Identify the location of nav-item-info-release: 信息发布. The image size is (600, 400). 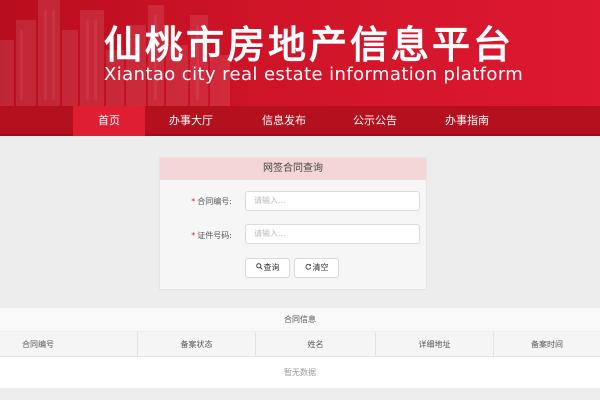
(284, 121).